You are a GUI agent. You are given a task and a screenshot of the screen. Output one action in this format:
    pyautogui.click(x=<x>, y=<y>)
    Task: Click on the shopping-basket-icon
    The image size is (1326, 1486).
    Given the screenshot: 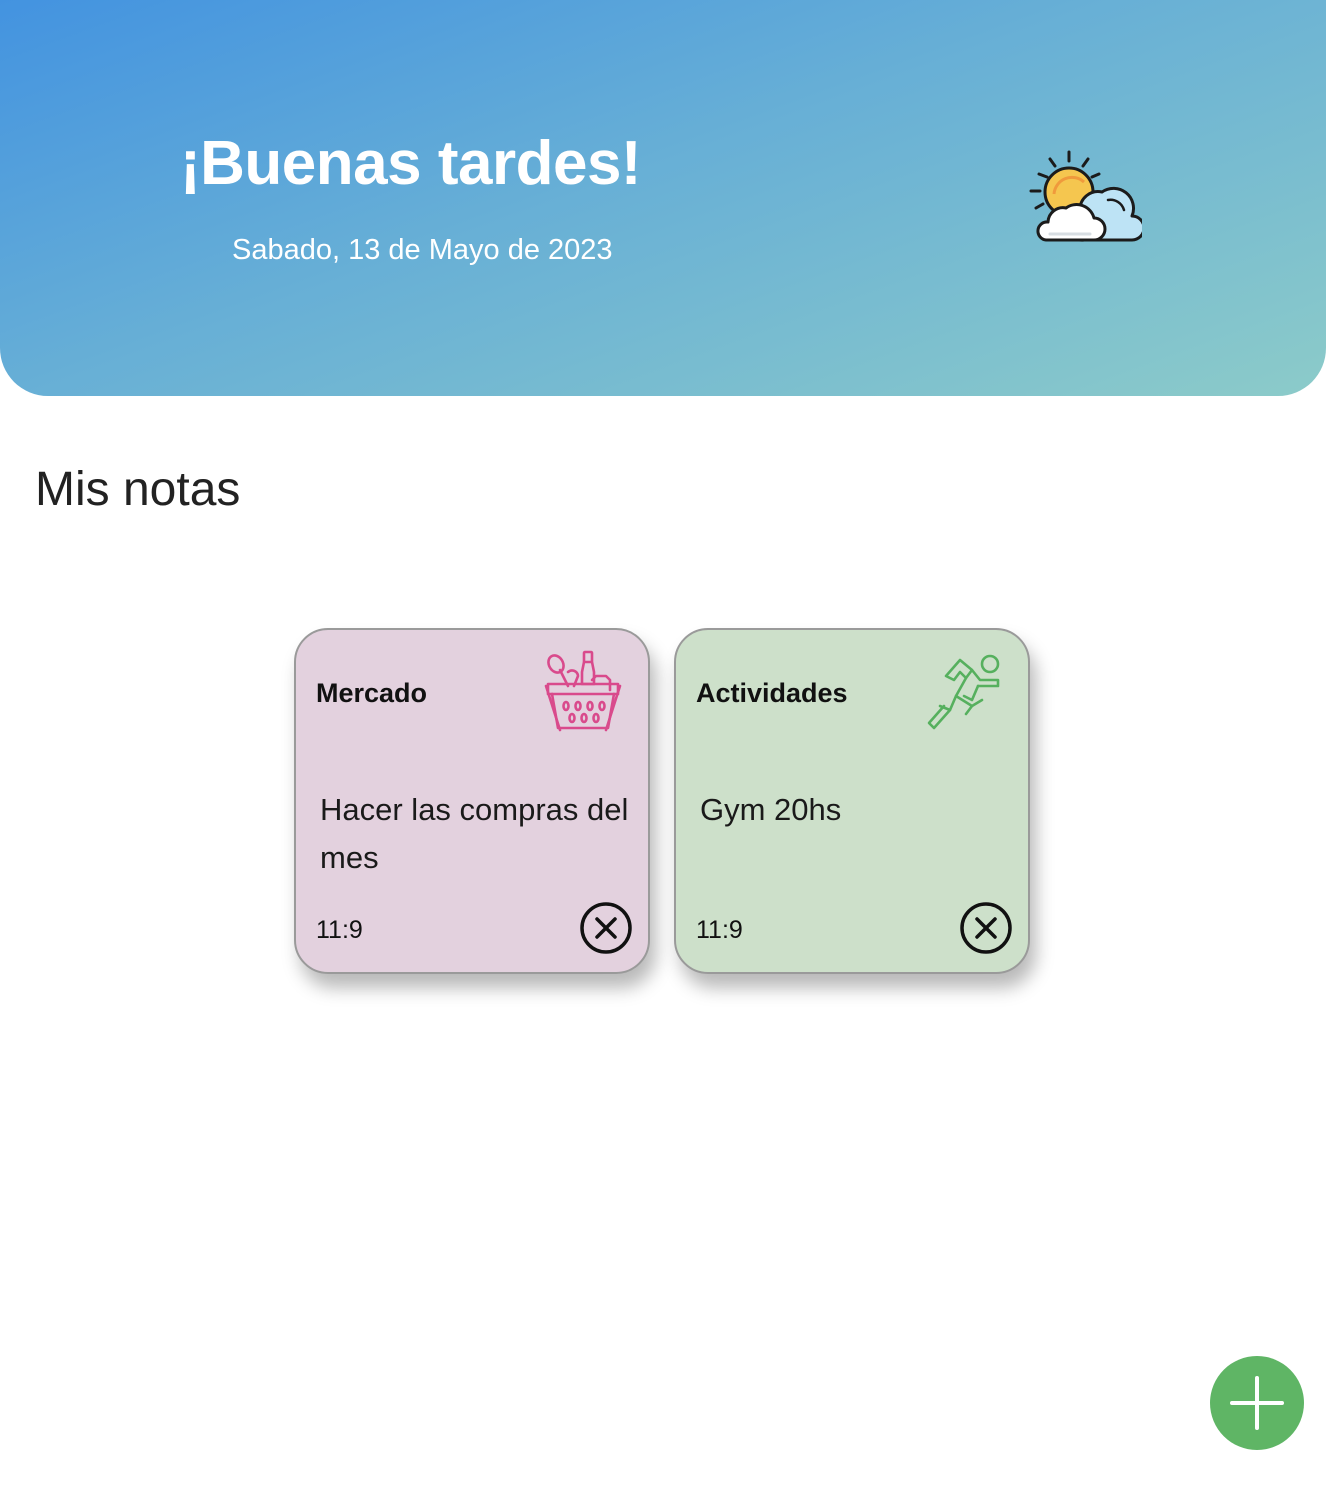 What is the action you would take?
    pyautogui.click(x=583, y=691)
    